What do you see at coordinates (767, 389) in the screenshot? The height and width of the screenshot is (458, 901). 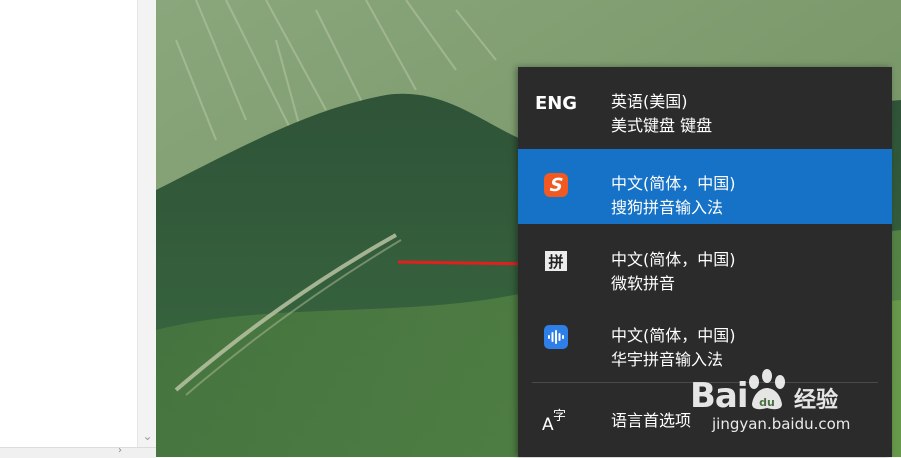 I see `baidu-paw-icon: du` at bounding box center [767, 389].